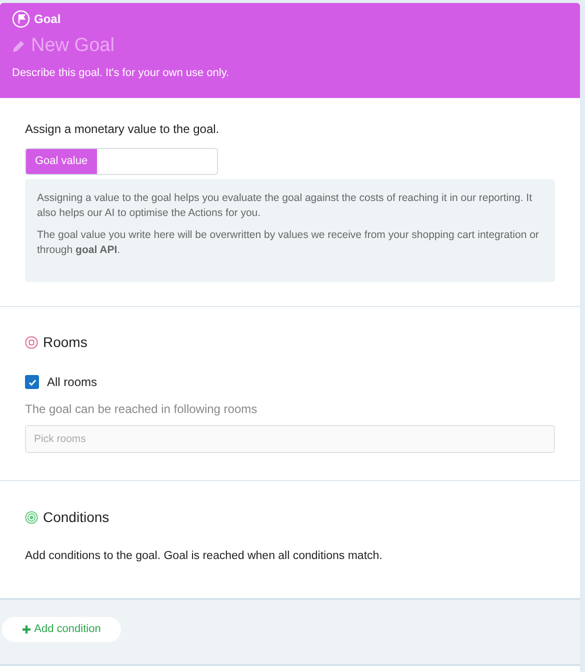  What do you see at coordinates (285, 206) in the screenshot?
I see `info-text: Assigning a value to the goal helps you evaluate the goal against the costs of reaching it in our reporting. It also helps our AI to optimise the Actions for you.` at bounding box center [285, 206].